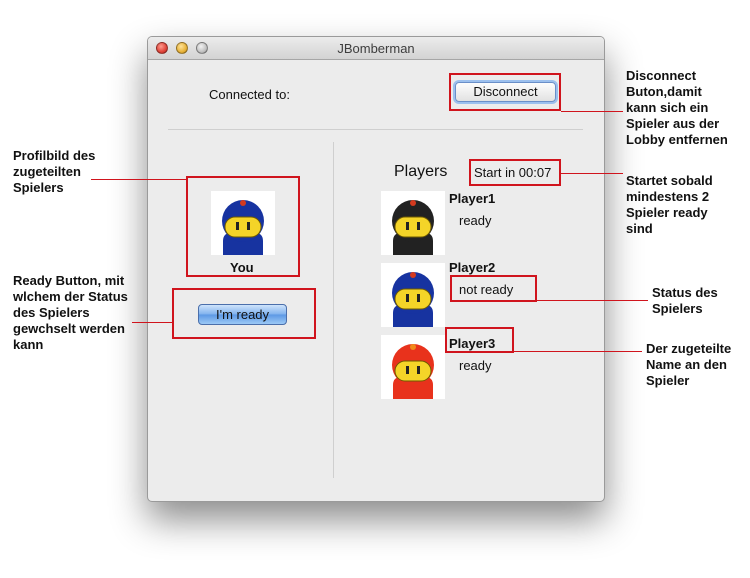  What do you see at coordinates (592, 111) in the screenshot?
I see `disconnect-connector-line` at bounding box center [592, 111].